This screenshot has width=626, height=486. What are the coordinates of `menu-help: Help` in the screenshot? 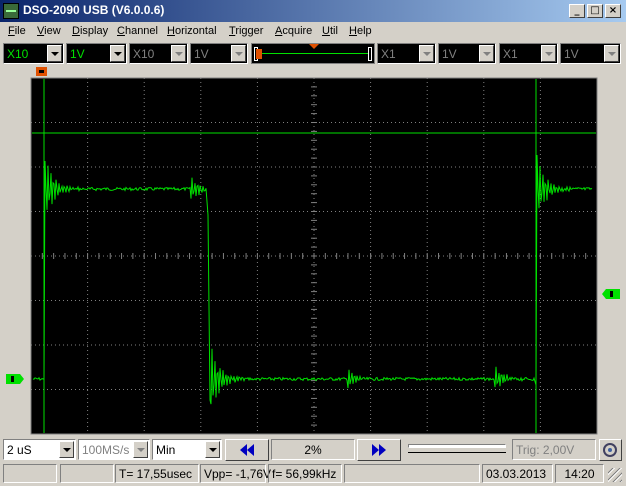 It's located at (360, 31).